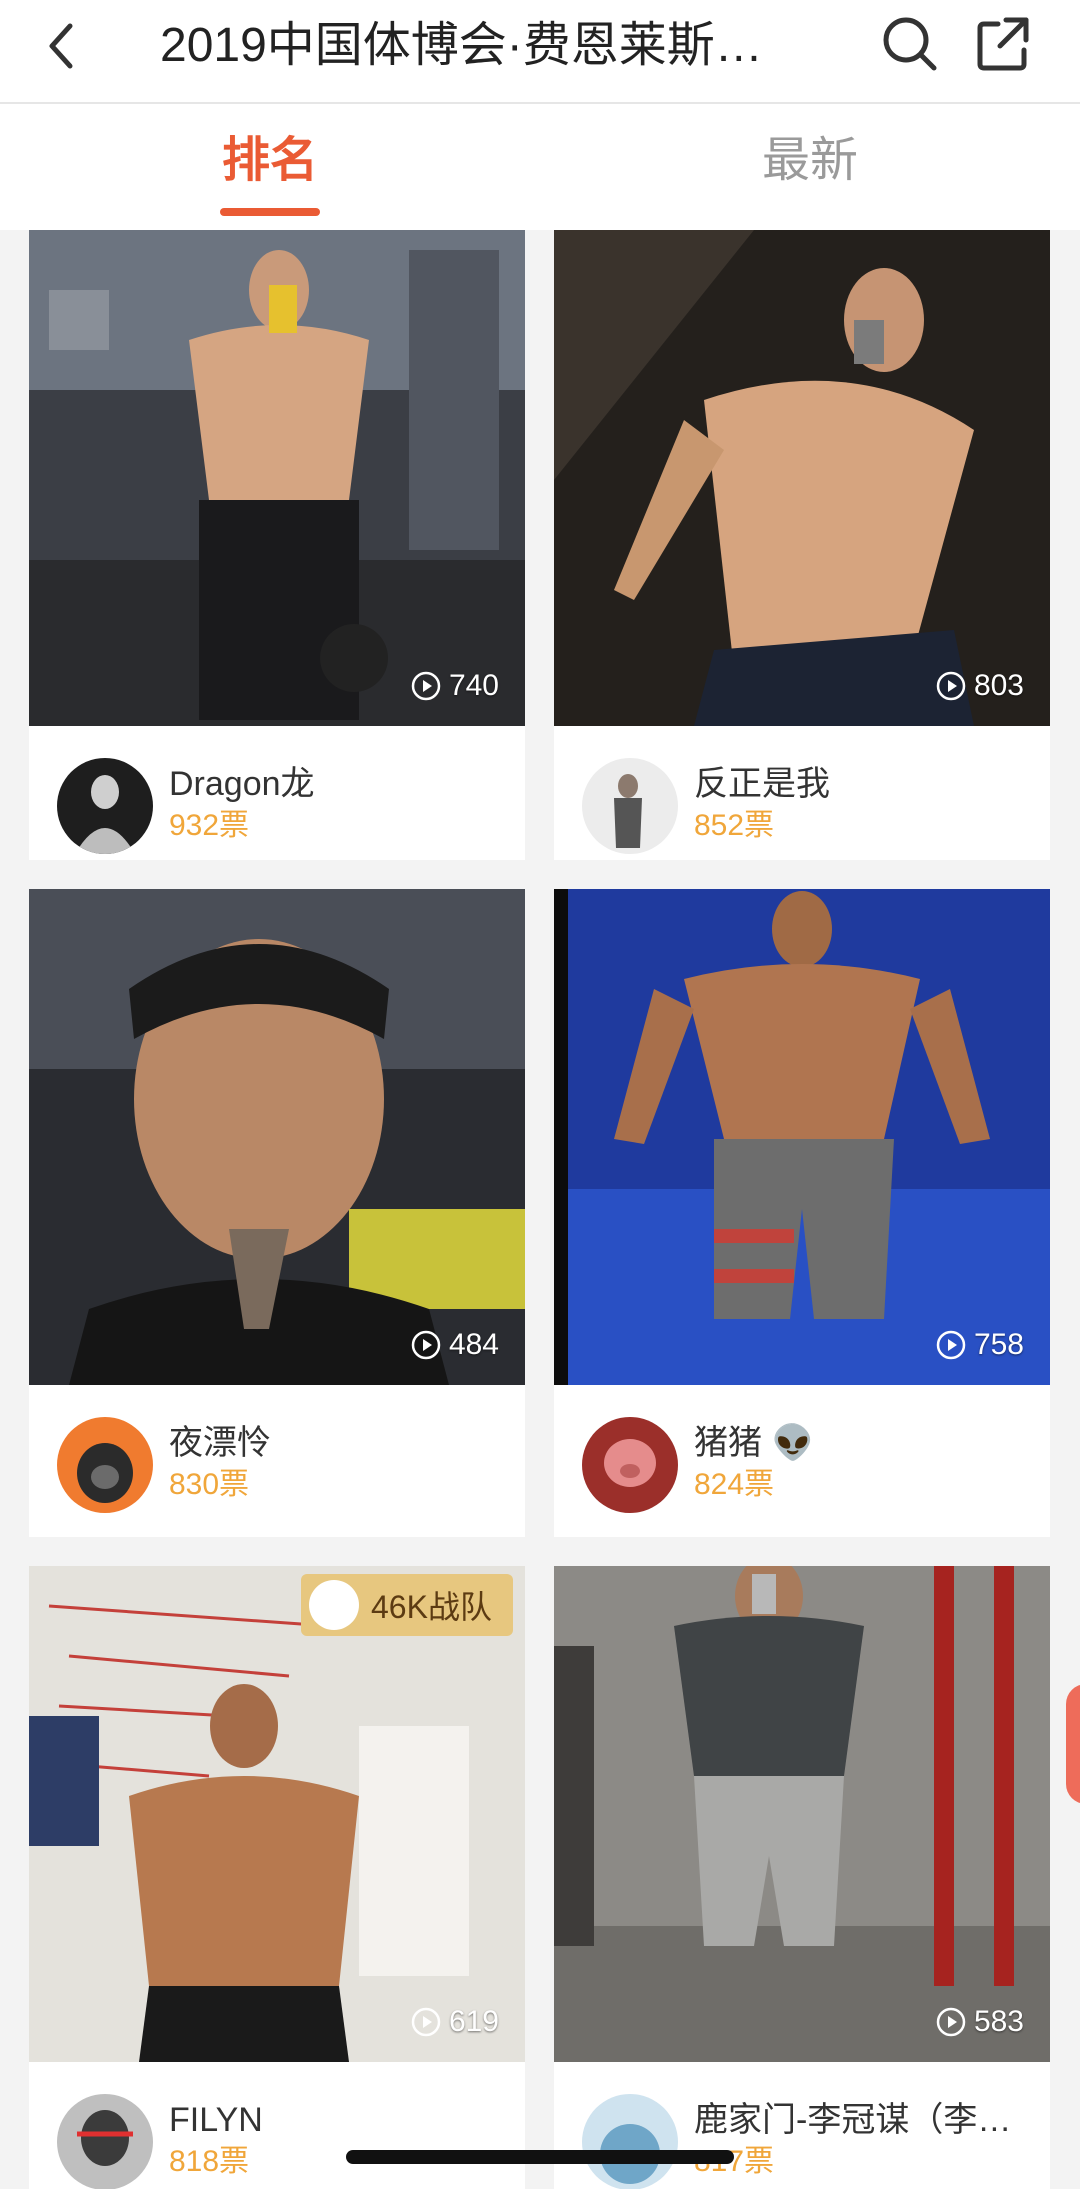 This screenshot has width=1080, height=2189. Describe the element at coordinates (802, 1137) in the screenshot. I see `entry-photo: 758` at that location.